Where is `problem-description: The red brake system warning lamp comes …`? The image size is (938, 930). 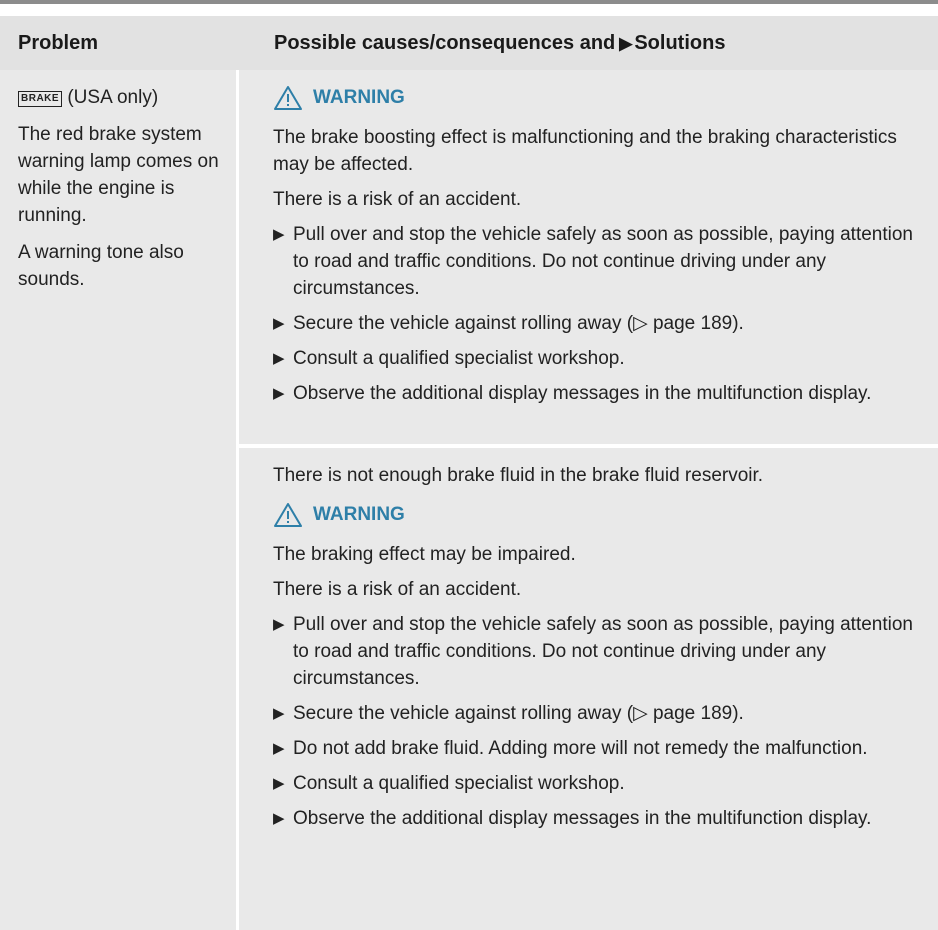 problem-description: The red brake system warning lamp comes … is located at coordinates (118, 175).